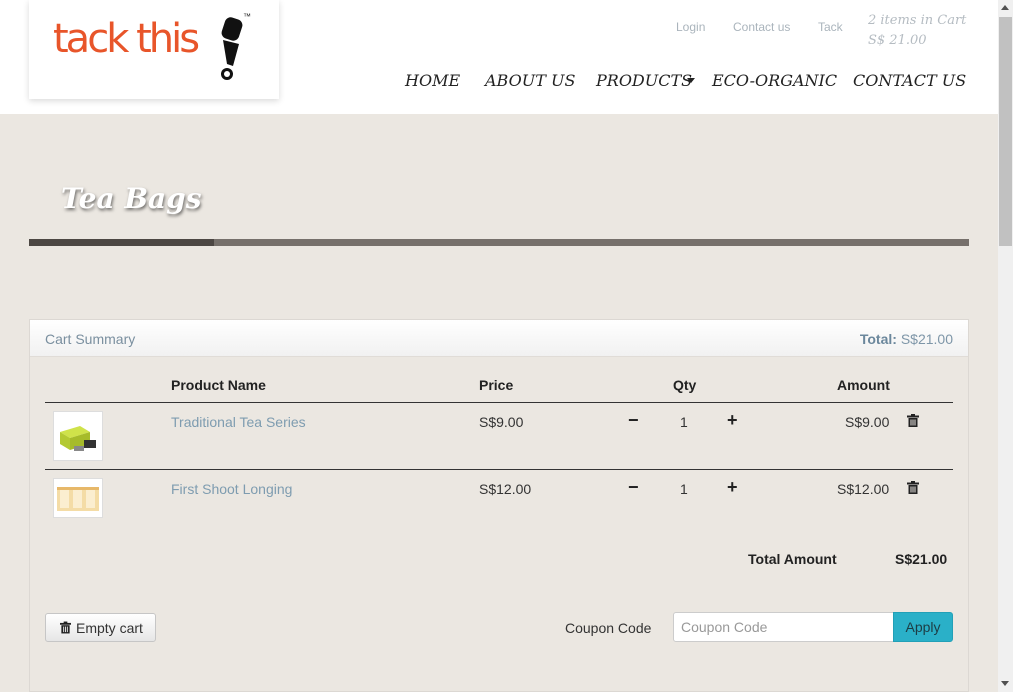 This screenshot has height=692, width=1013. I want to click on scrollbar, so click(1005, 346).